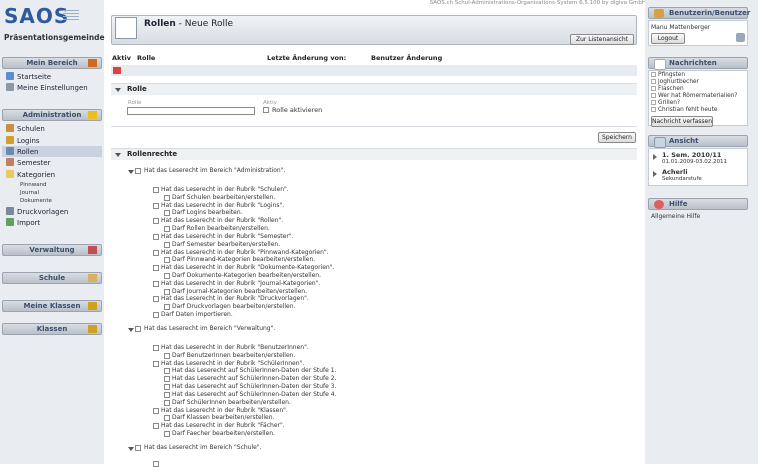 The image size is (758, 467). What do you see at coordinates (137, 89) in the screenshot?
I see `rolle-section-title: Rolle` at bounding box center [137, 89].